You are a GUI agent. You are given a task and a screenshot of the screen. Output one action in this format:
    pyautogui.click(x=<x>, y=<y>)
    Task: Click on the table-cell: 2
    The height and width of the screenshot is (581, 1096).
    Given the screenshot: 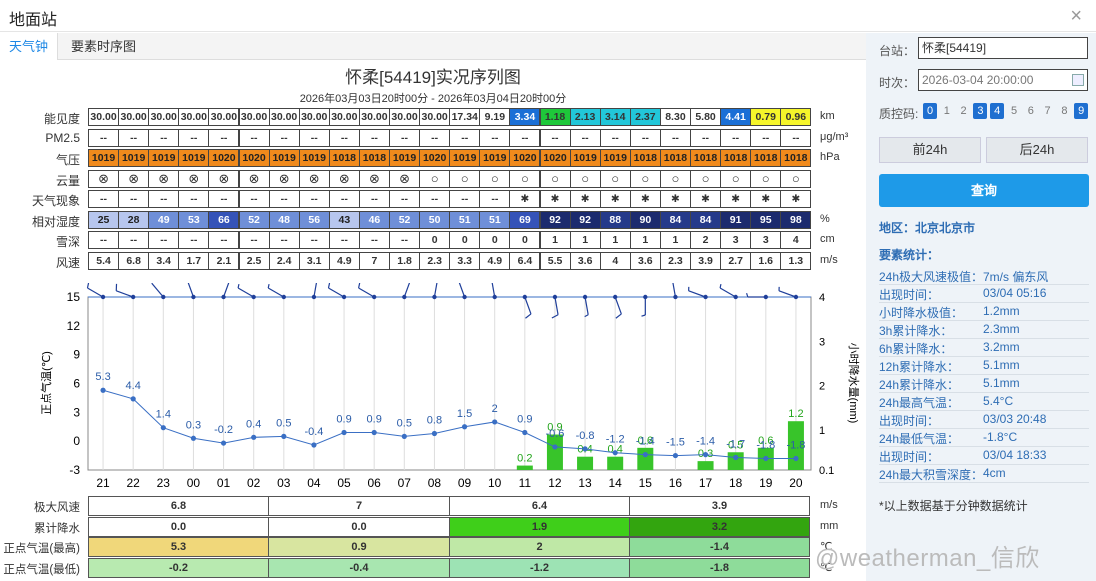 What is the action you would take?
    pyautogui.click(x=706, y=240)
    